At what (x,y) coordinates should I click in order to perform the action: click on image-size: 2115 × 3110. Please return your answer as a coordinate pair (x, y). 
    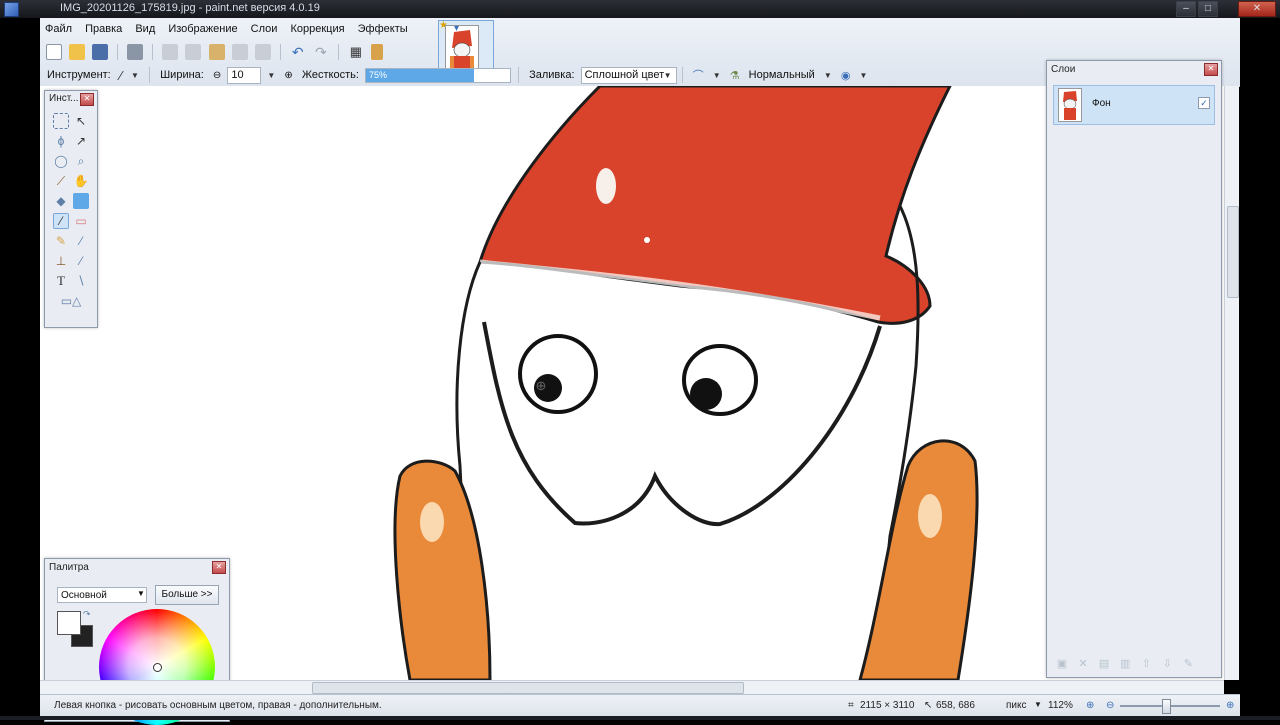
    Looking at the image, I should click on (887, 705).